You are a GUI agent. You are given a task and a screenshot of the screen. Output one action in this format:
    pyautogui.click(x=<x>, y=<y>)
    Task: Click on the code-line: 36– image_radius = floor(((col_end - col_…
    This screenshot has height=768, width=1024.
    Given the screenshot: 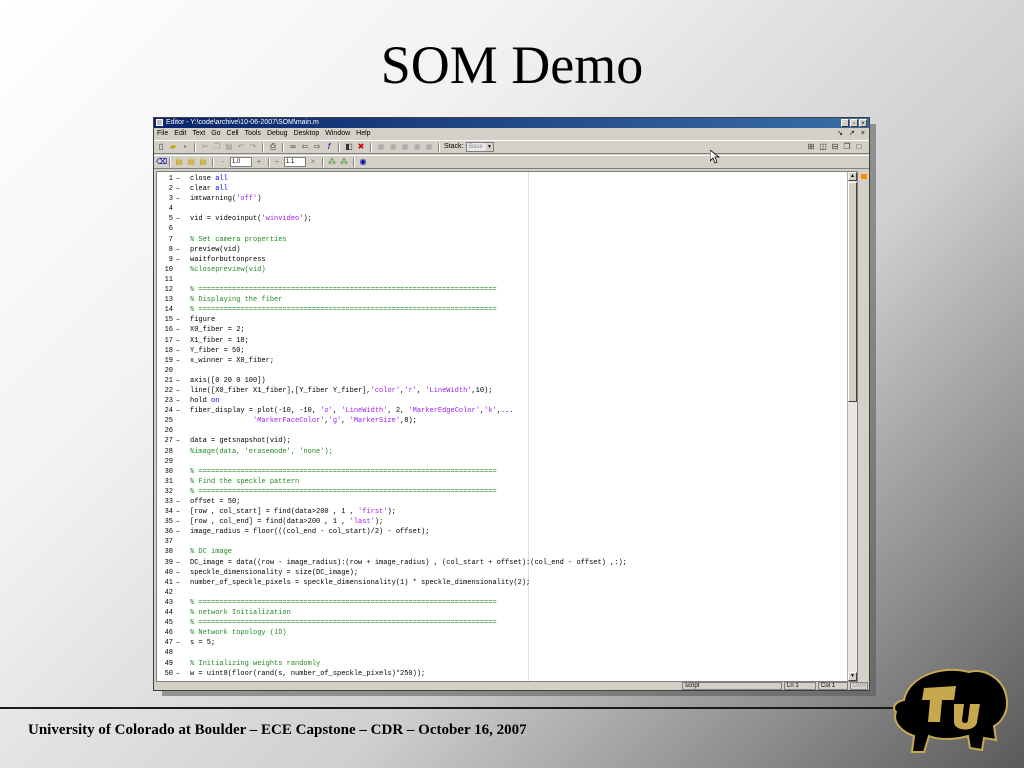 What is the action you would take?
    pyautogui.click(x=502, y=532)
    